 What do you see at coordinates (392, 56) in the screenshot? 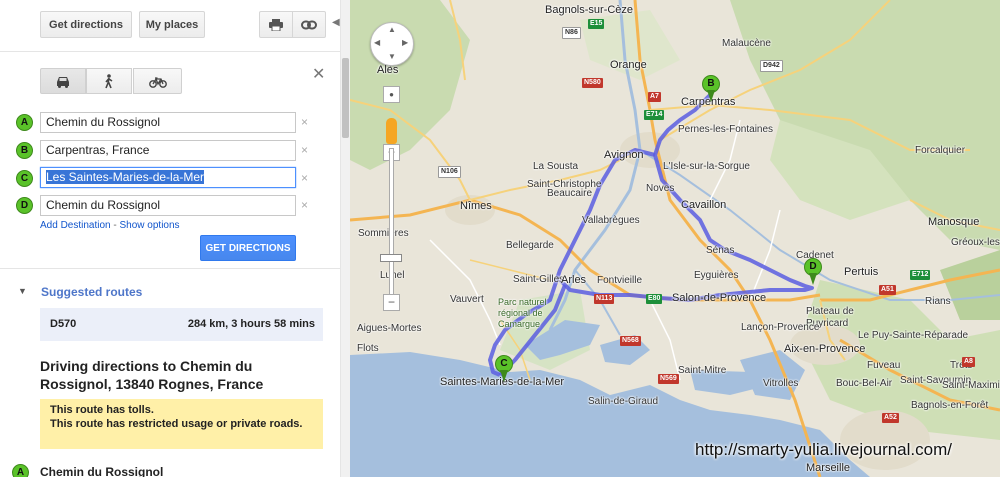
I see `pan-down-icon: ▼` at bounding box center [392, 56].